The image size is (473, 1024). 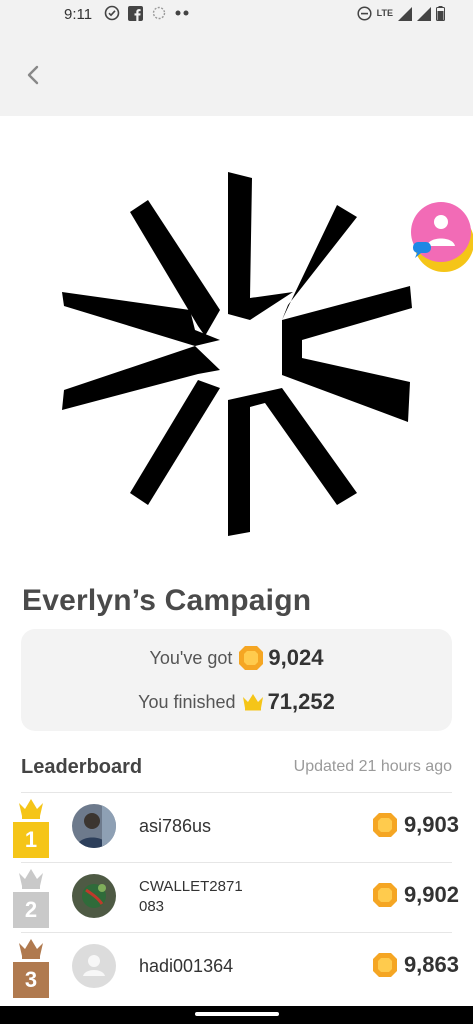 I want to click on campaign-title: Everlyn’s Campaign, so click(x=167, y=600).